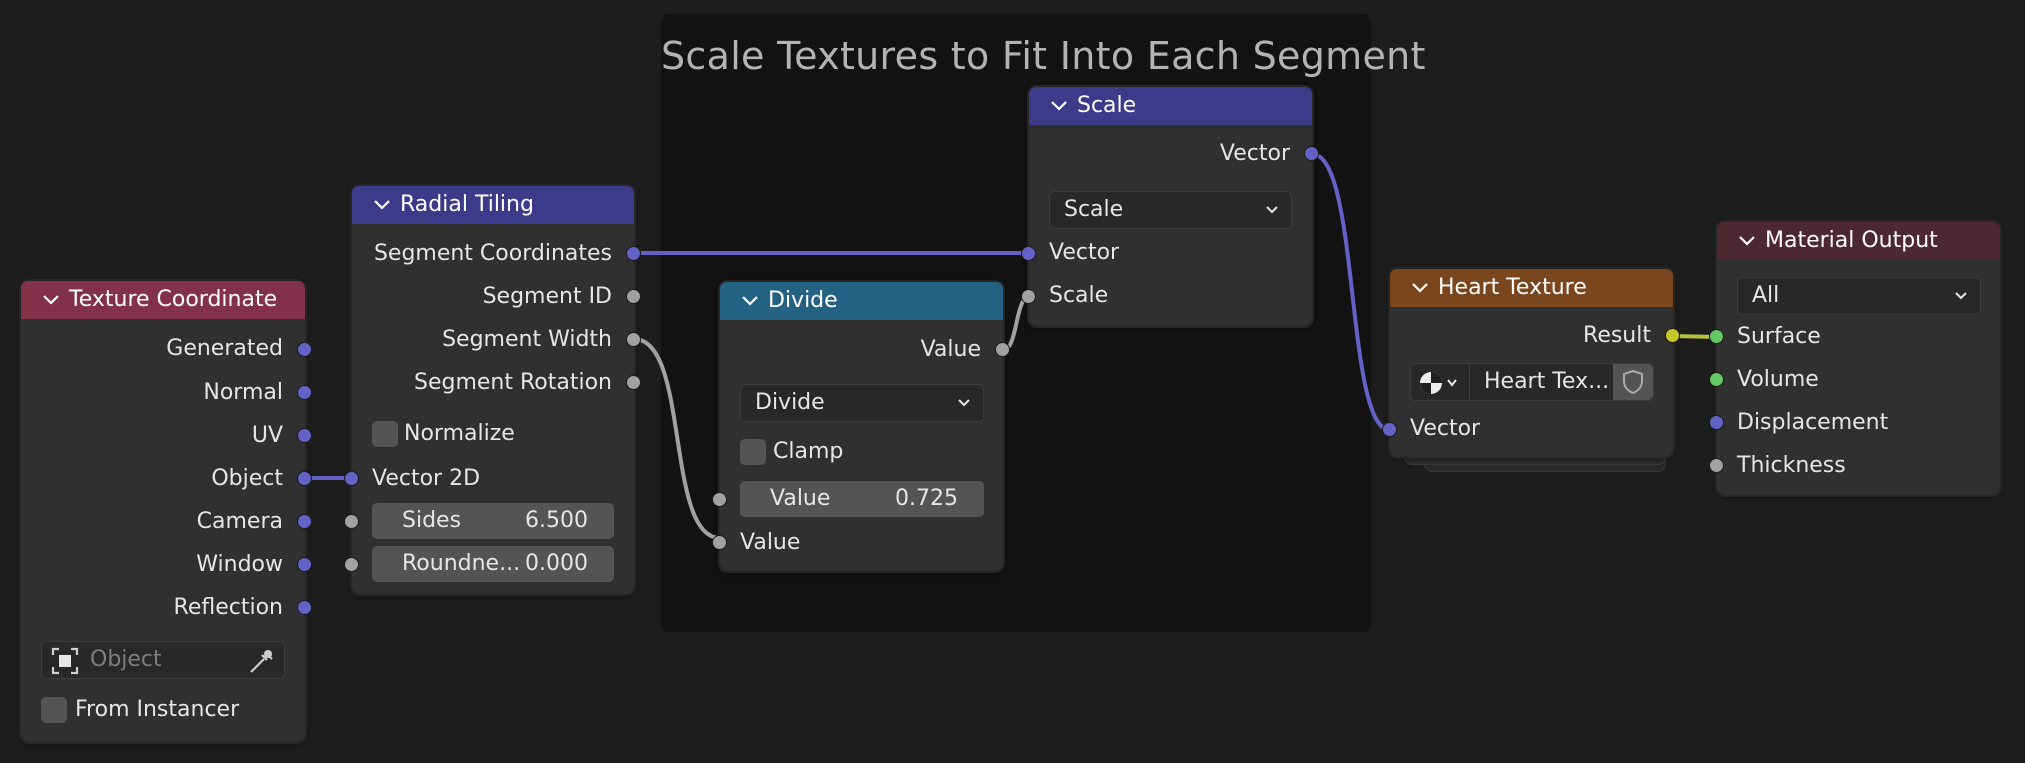  I want to click on socket-thickness, so click(1716, 465).